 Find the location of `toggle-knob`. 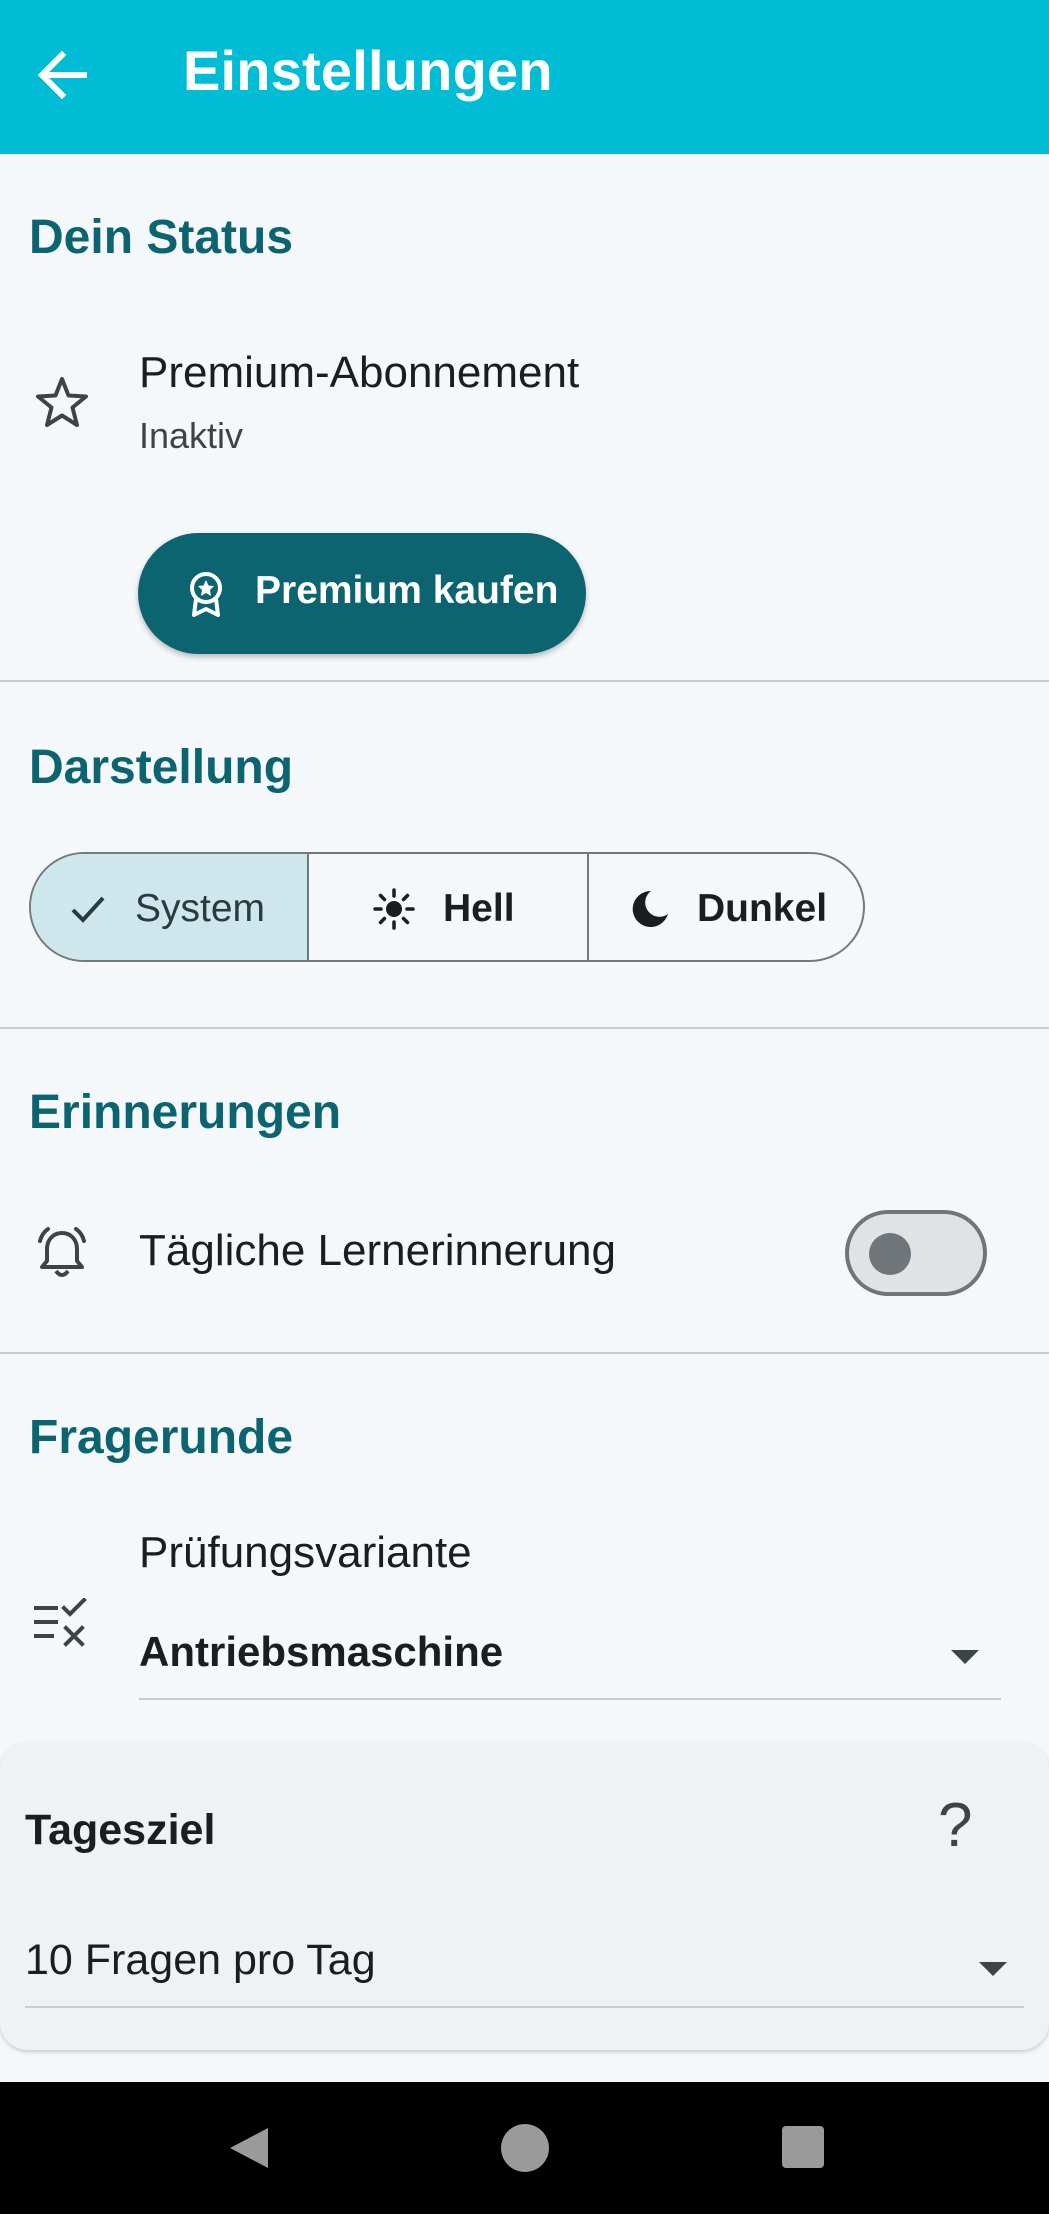

toggle-knob is located at coordinates (890, 1254).